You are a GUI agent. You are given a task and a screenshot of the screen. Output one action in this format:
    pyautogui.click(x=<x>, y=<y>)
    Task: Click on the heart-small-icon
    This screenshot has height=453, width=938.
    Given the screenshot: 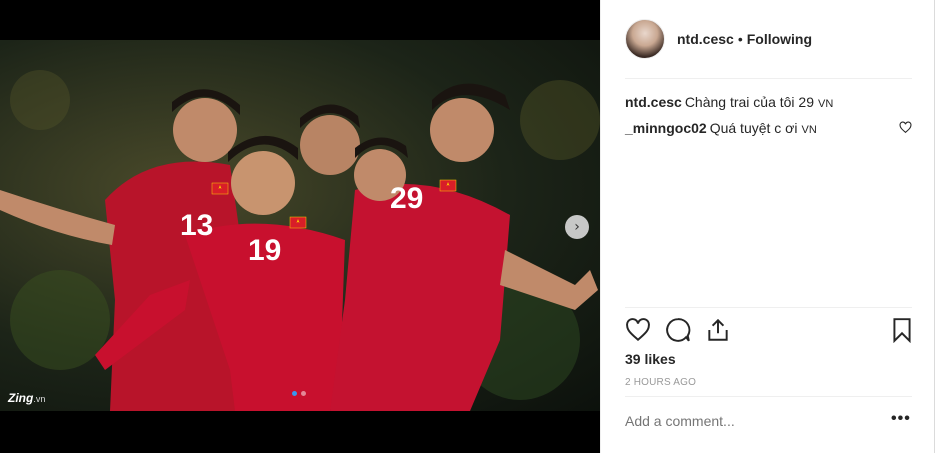 What is the action you would take?
    pyautogui.click(x=905, y=127)
    